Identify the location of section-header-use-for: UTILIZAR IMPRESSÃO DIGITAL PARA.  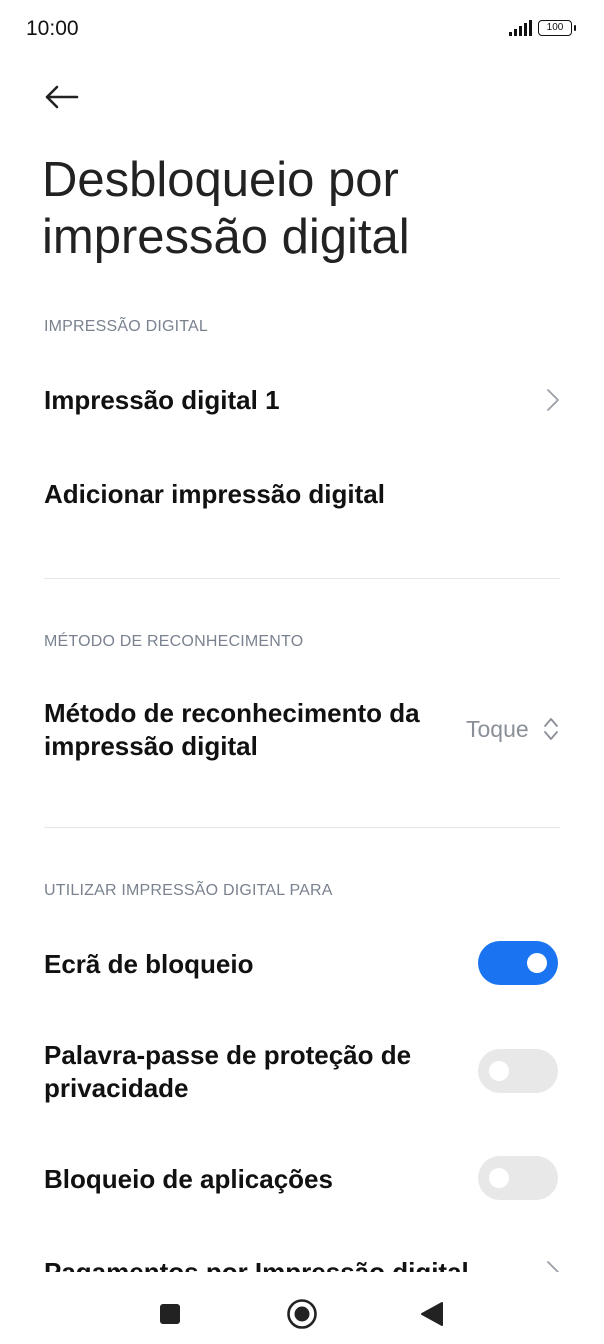
(188, 890).